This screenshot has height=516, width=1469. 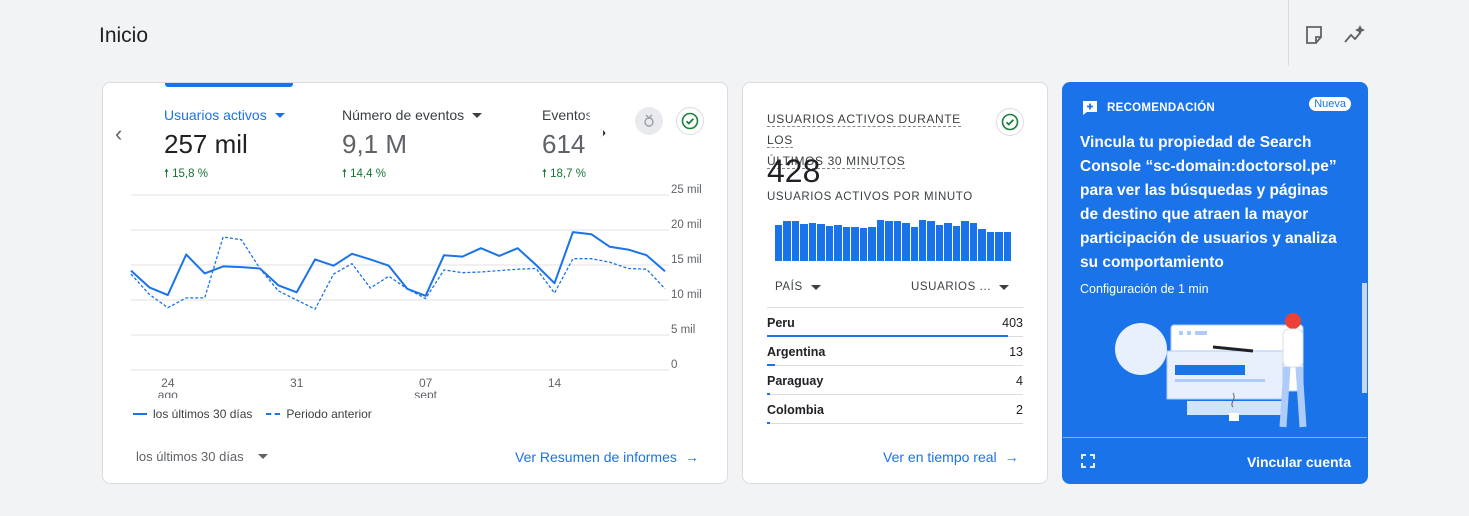 What do you see at coordinates (368, 174) in the screenshot?
I see `metric-change: 14,4 %` at bounding box center [368, 174].